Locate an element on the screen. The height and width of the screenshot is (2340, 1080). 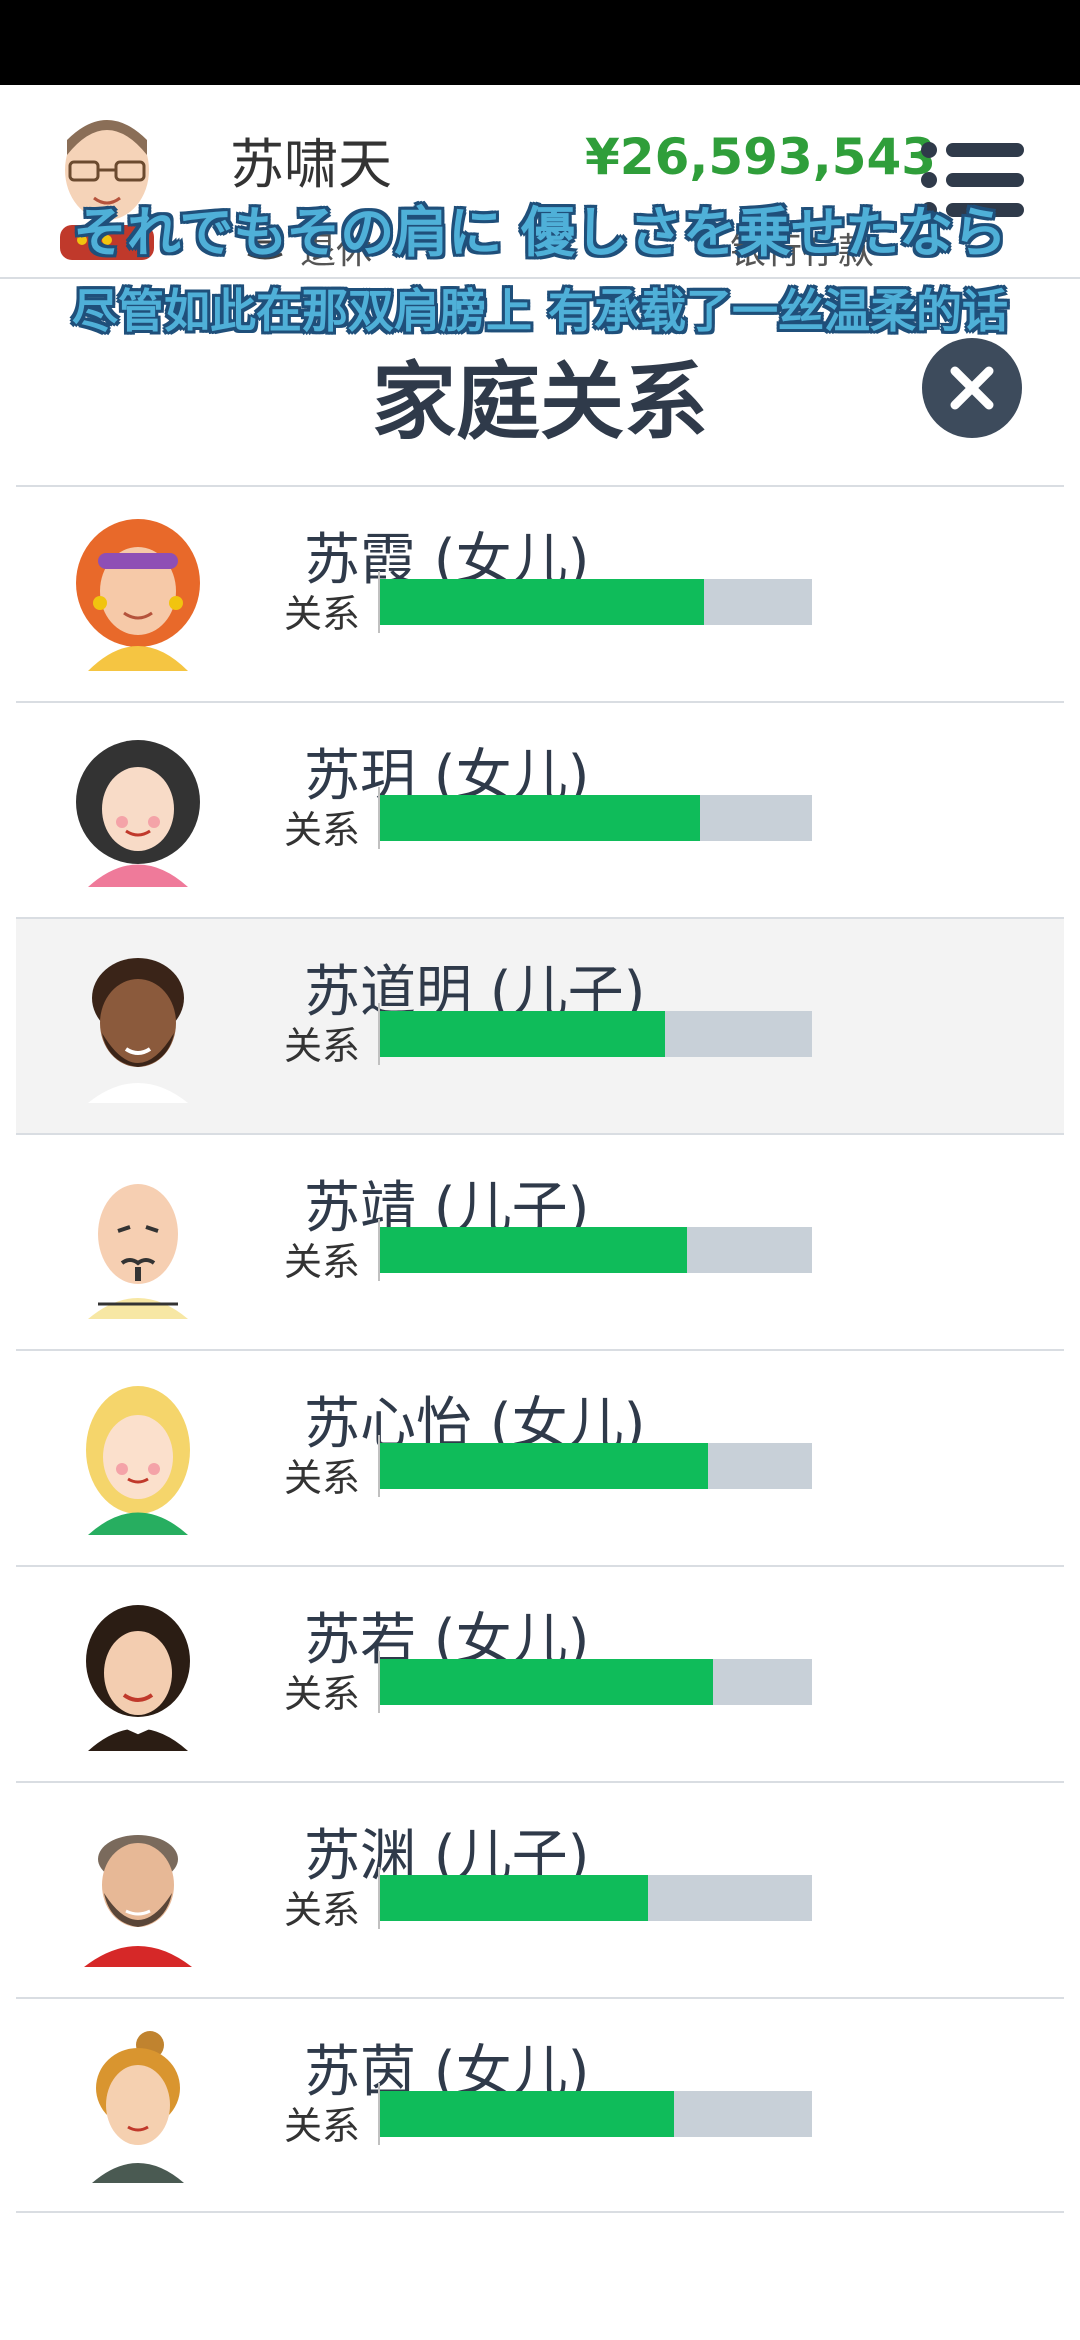
list-item: 苏道明 (儿子) 关系 is located at coordinates (540, 1025).